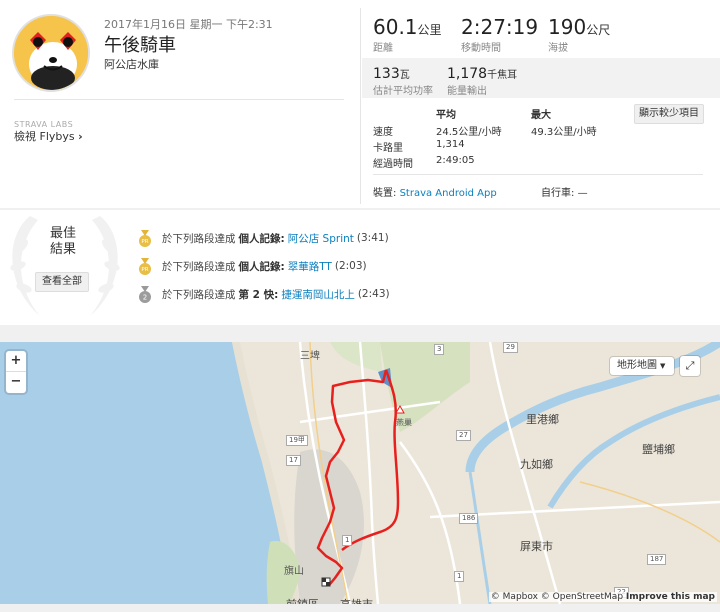 This screenshot has height=612, width=720. What do you see at coordinates (51, 53) in the screenshot?
I see `athlete-avatar` at bounding box center [51, 53].